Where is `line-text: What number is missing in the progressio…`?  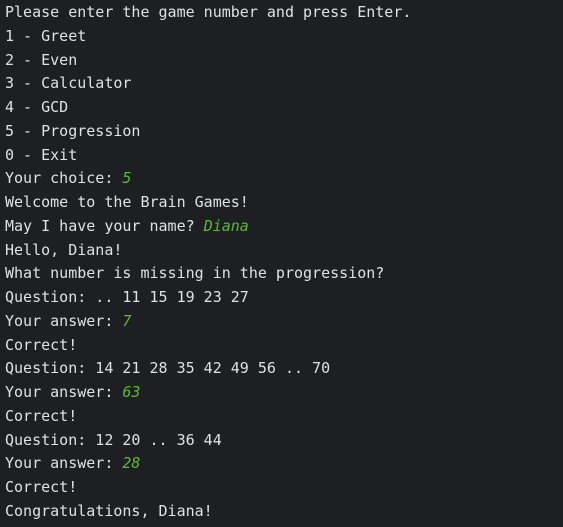 line-text: What number is missing in the progressio… is located at coordinates (195, 273).